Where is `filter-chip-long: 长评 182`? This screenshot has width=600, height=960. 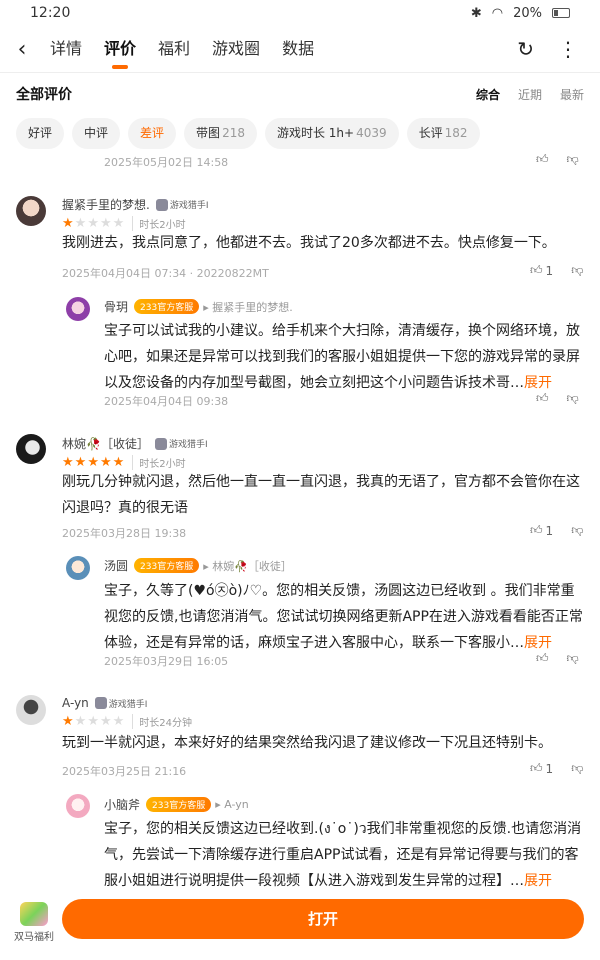 filter-chip-long: 长评 182 is located at coordinates (443, 133).